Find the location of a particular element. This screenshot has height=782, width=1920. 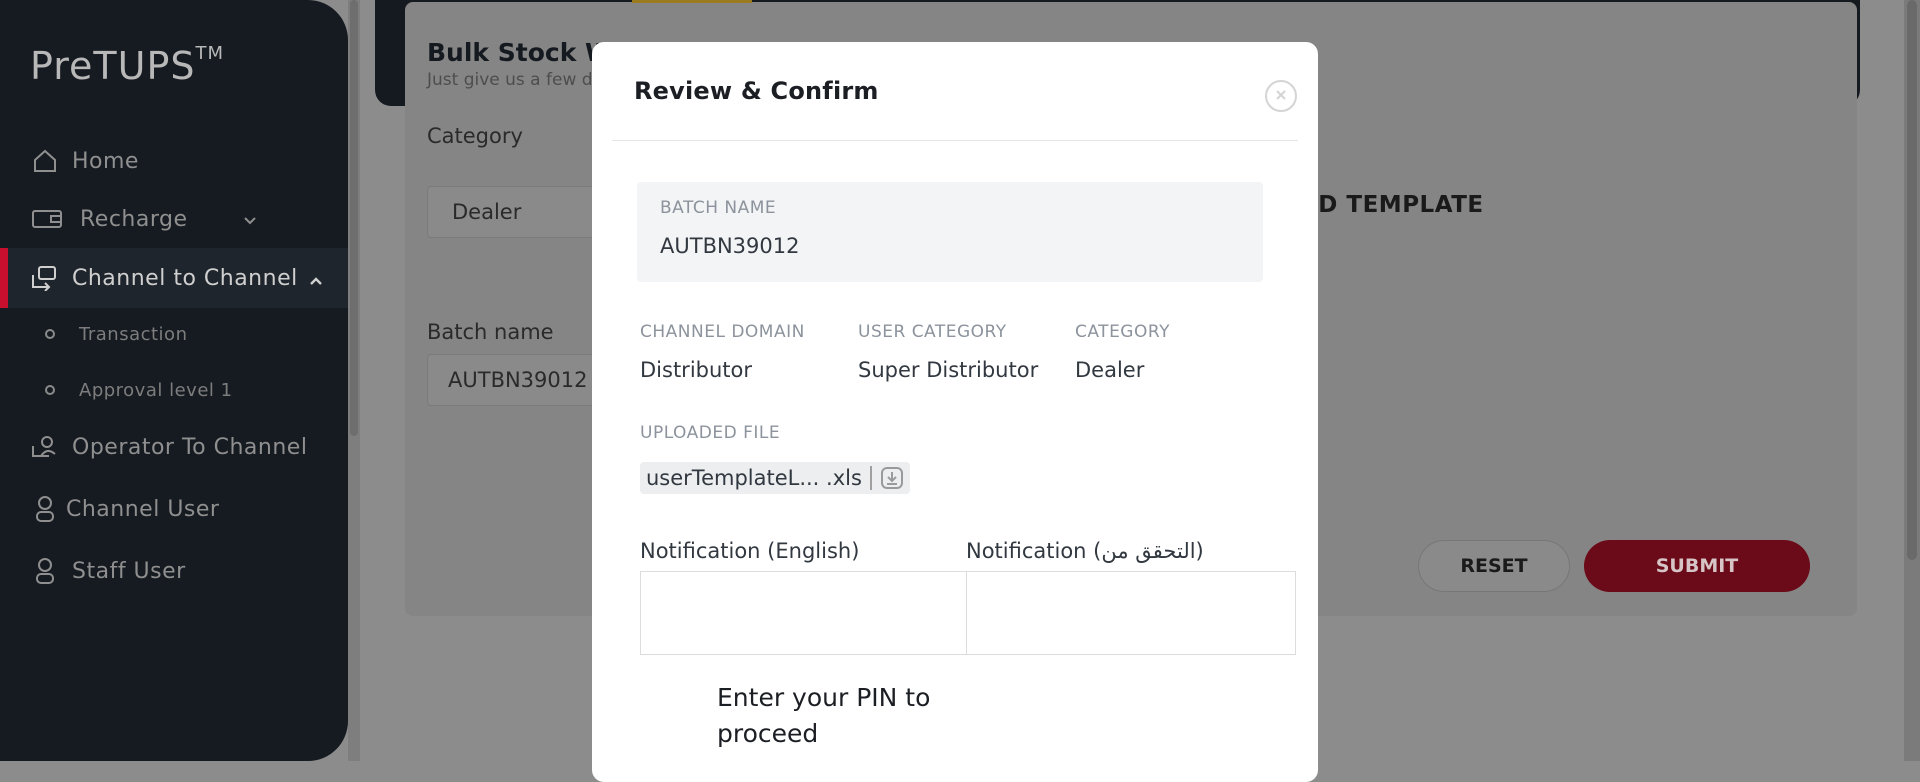

close-icon is located at coordinates (1281, 96).